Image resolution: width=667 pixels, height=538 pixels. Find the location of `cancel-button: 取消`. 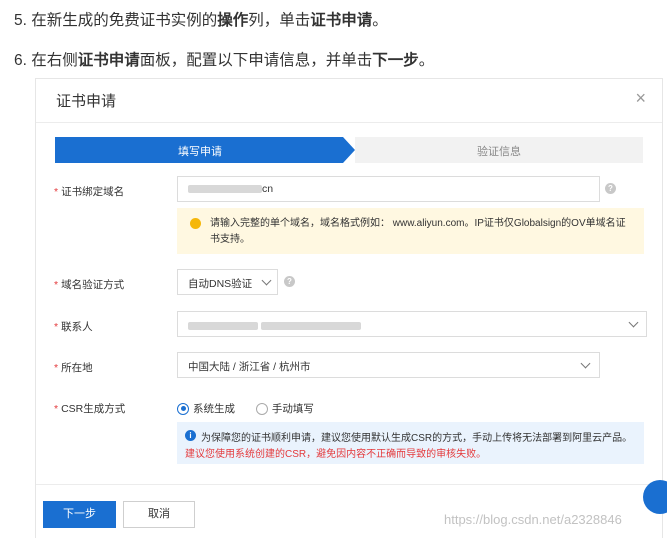

cancel-button: 取消 is located at coordinates (159, 514).